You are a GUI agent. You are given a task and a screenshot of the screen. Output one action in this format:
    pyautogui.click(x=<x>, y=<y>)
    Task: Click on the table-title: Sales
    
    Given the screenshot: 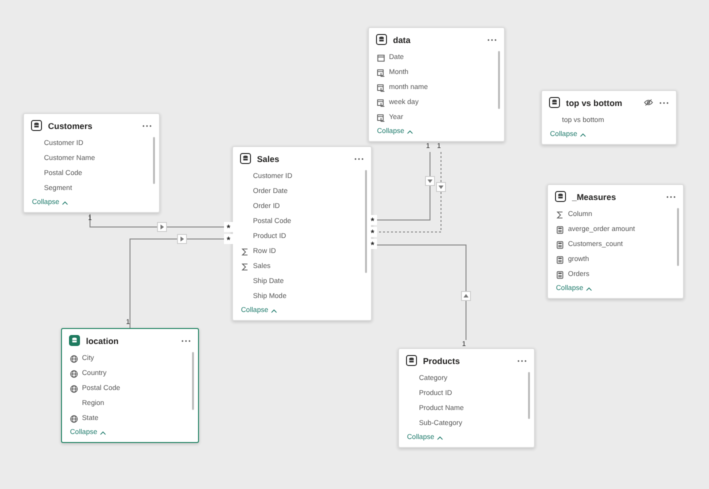 What is the action you would take?
    pyautogui.click(x=268, y=159)
    